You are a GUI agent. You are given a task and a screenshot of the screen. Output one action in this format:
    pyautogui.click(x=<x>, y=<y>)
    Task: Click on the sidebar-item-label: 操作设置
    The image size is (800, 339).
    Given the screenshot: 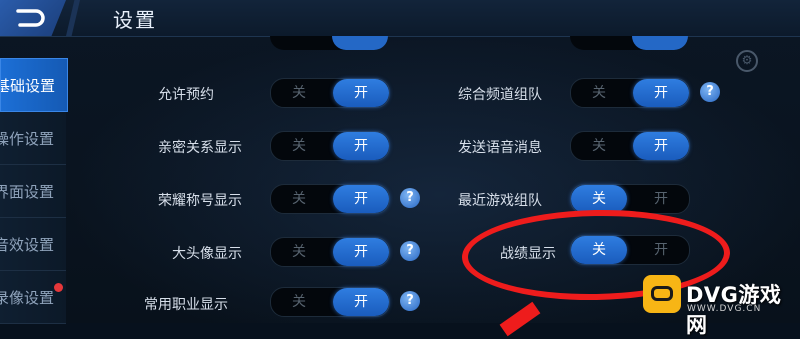 What is the action you would take?
    pyautogui.click(x=27, y=138)
    